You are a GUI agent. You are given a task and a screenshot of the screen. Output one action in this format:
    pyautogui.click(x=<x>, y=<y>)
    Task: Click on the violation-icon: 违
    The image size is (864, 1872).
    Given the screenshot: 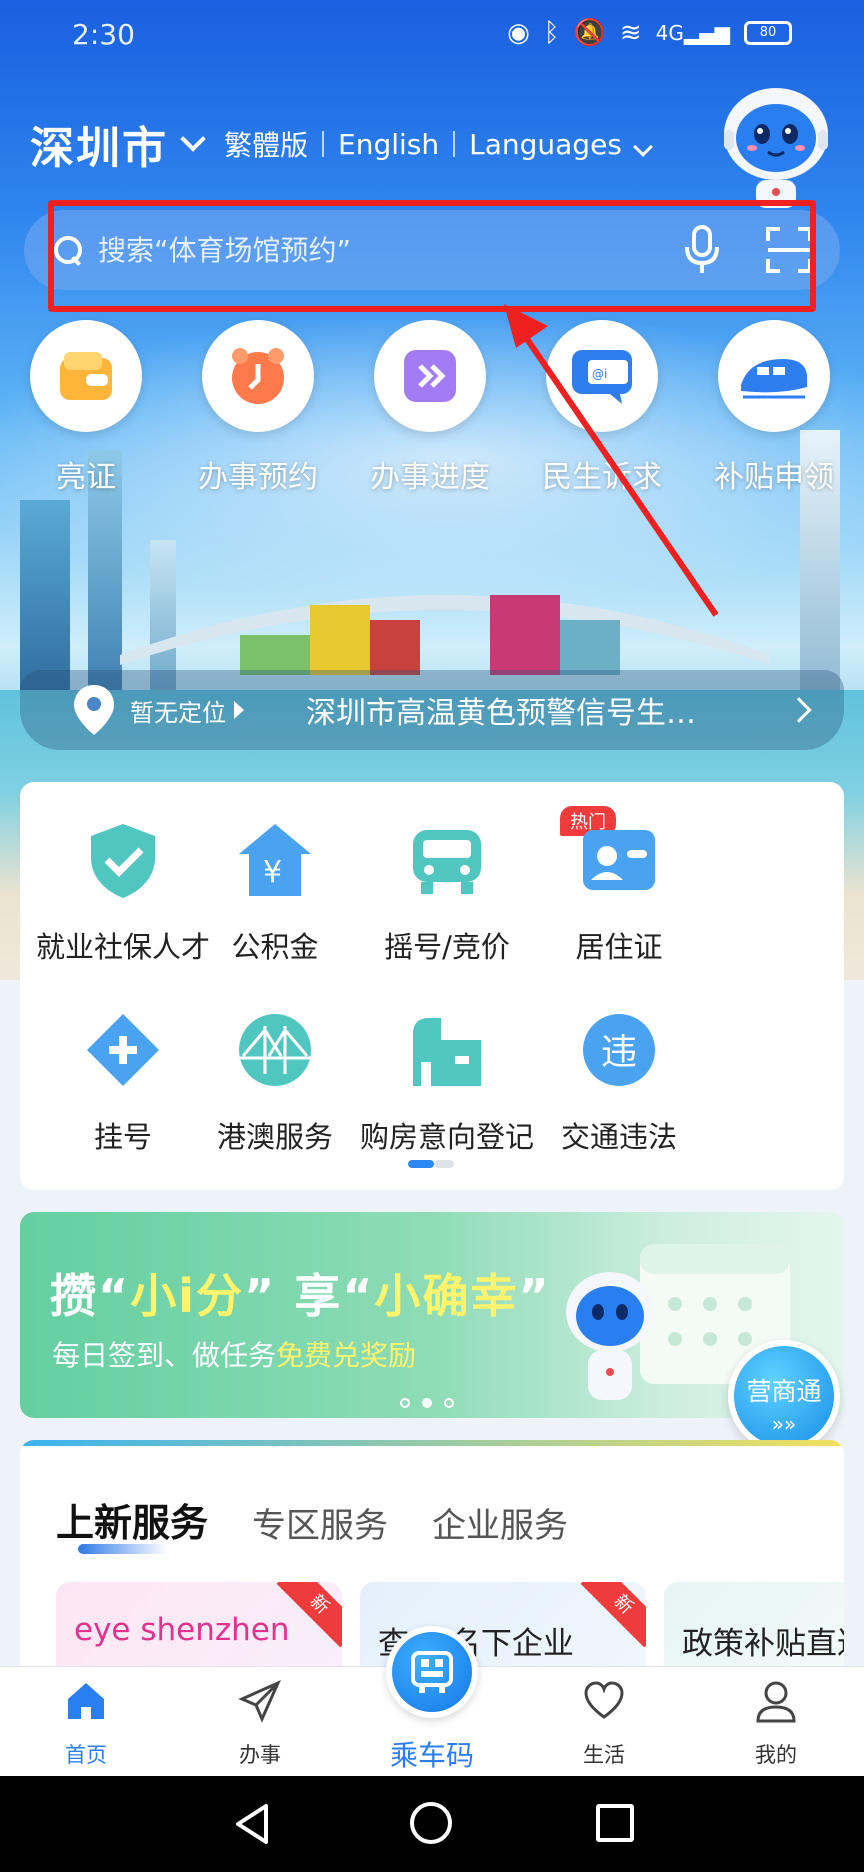 What is the action you would take?
    pyautogui.click(x=619, y=1050)
    